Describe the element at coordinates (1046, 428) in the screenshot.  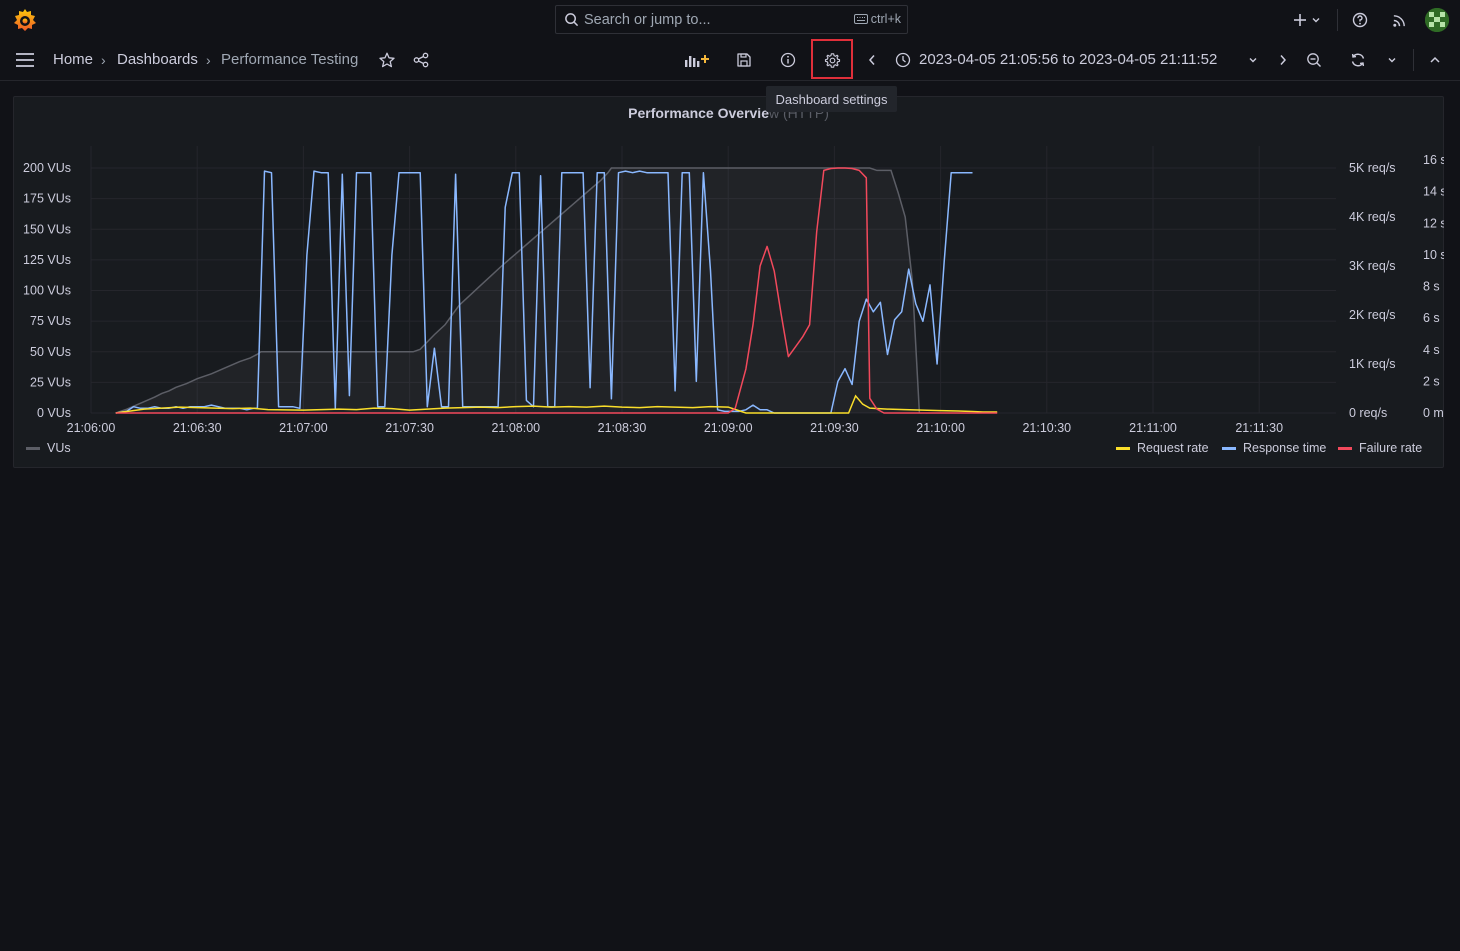
I see `x-tick-label: 21:10:30` at that location.